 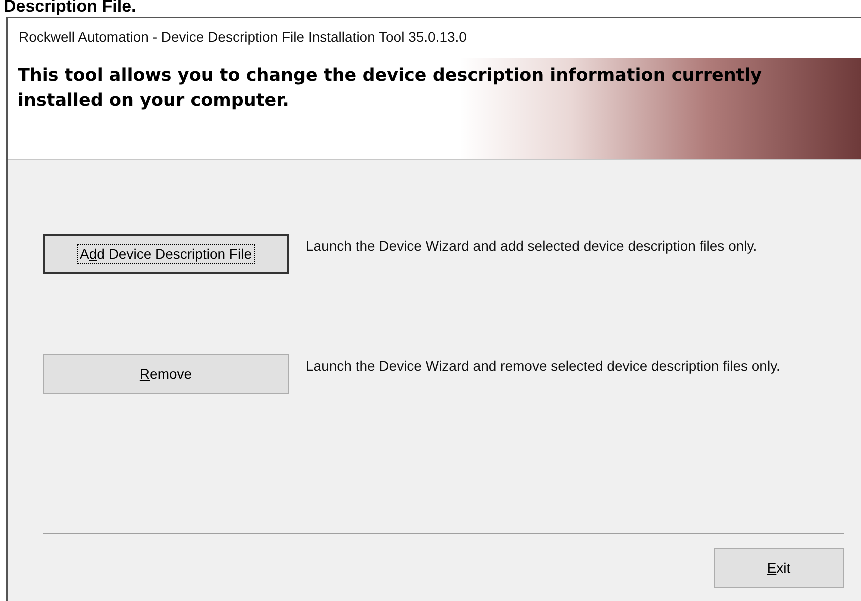 I want to click on page-heading: Description File., so click(x=70, y=8).